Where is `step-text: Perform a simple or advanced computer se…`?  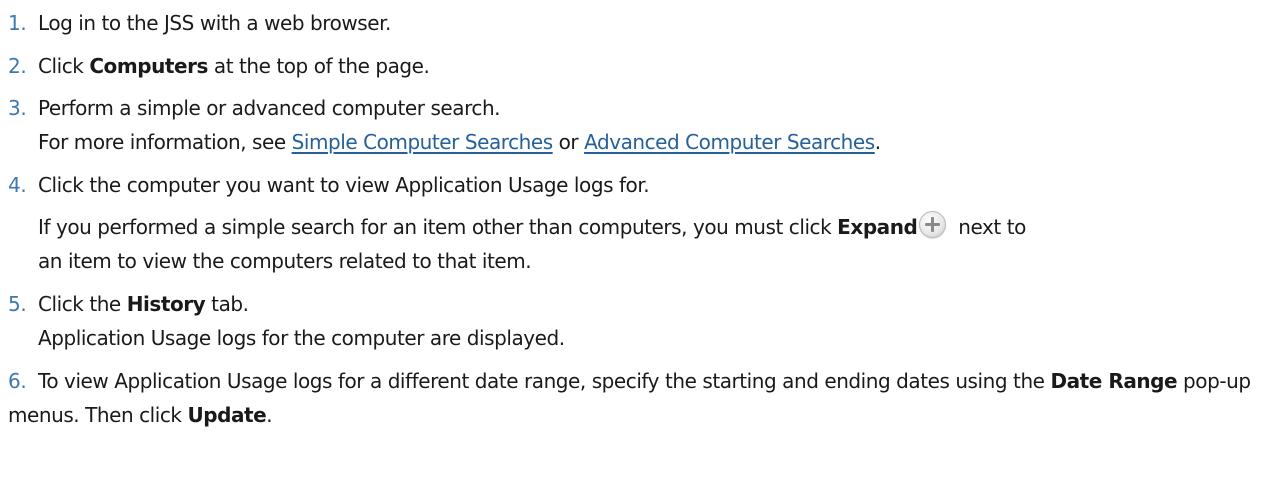
step-text: Perform a simple or advanced computer se… is located at coordinates (269, 108).